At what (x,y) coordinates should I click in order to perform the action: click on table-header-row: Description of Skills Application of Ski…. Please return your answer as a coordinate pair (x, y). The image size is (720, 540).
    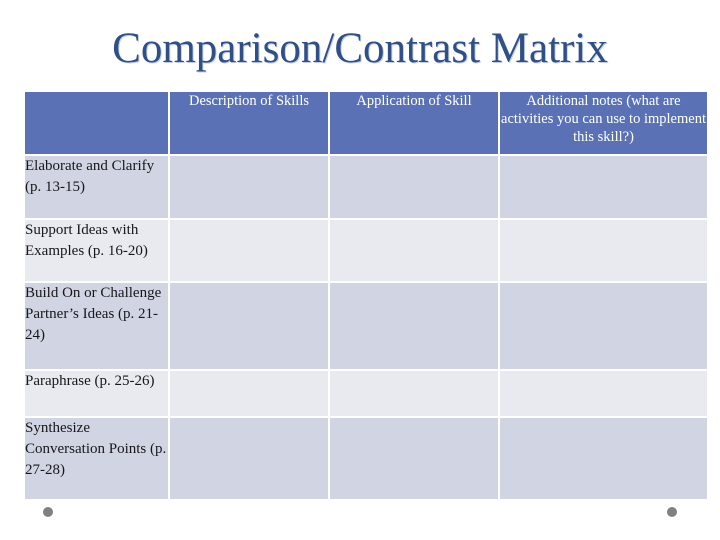
    Looking at the image, I should click on (366, 123).